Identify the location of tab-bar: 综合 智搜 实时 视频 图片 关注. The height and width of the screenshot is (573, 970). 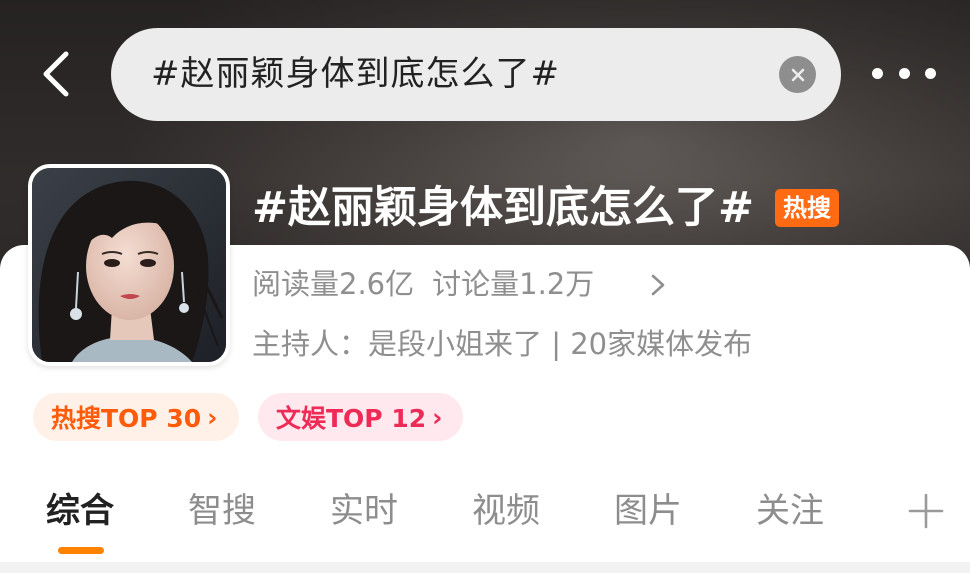
(485, 511).